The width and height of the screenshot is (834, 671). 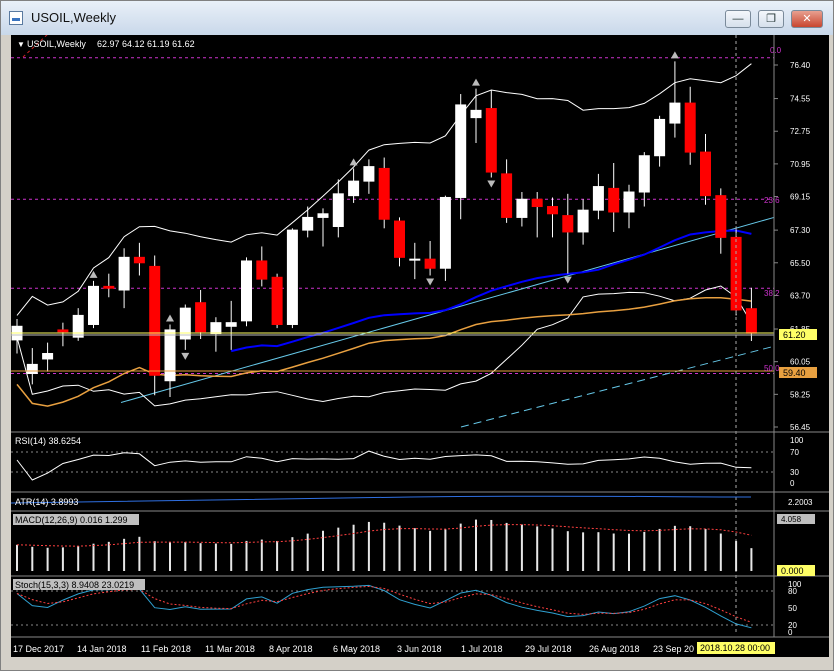 What do you see at coordinates (738, 19) in the screenshot?
I see `minimize-button: —` at bounding box center [738, 19].